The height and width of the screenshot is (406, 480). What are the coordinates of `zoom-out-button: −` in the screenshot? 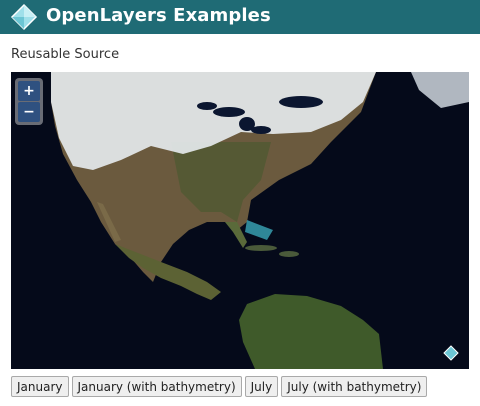 It's located at (29, 112).